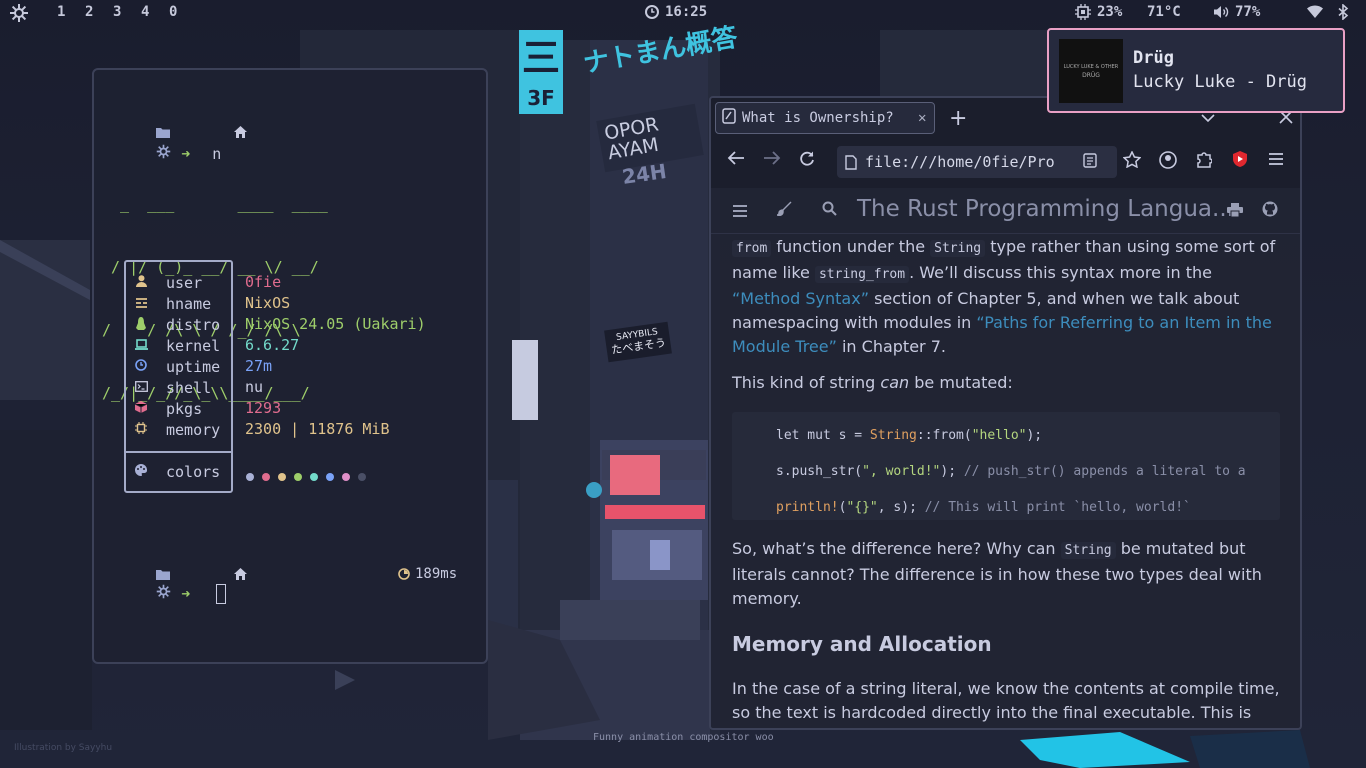 Image resolution: width=1366 pixels, height=768 pixels. What do you see at coordinates (1091, 75) in the screenshot?
I see `album-cover-text: DRÜG` at bounding box center [1091, 75].